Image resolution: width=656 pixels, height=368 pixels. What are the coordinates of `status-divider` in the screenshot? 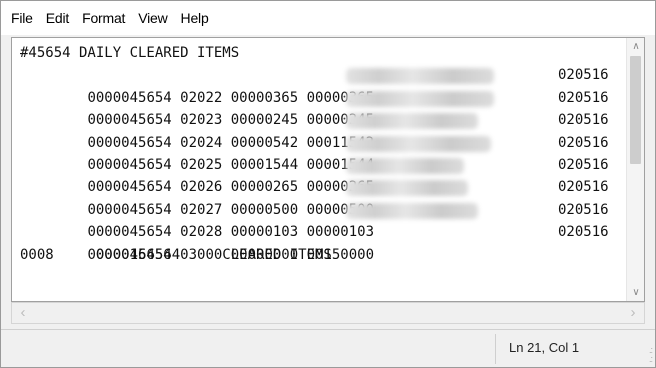 It's located at (495, 349).